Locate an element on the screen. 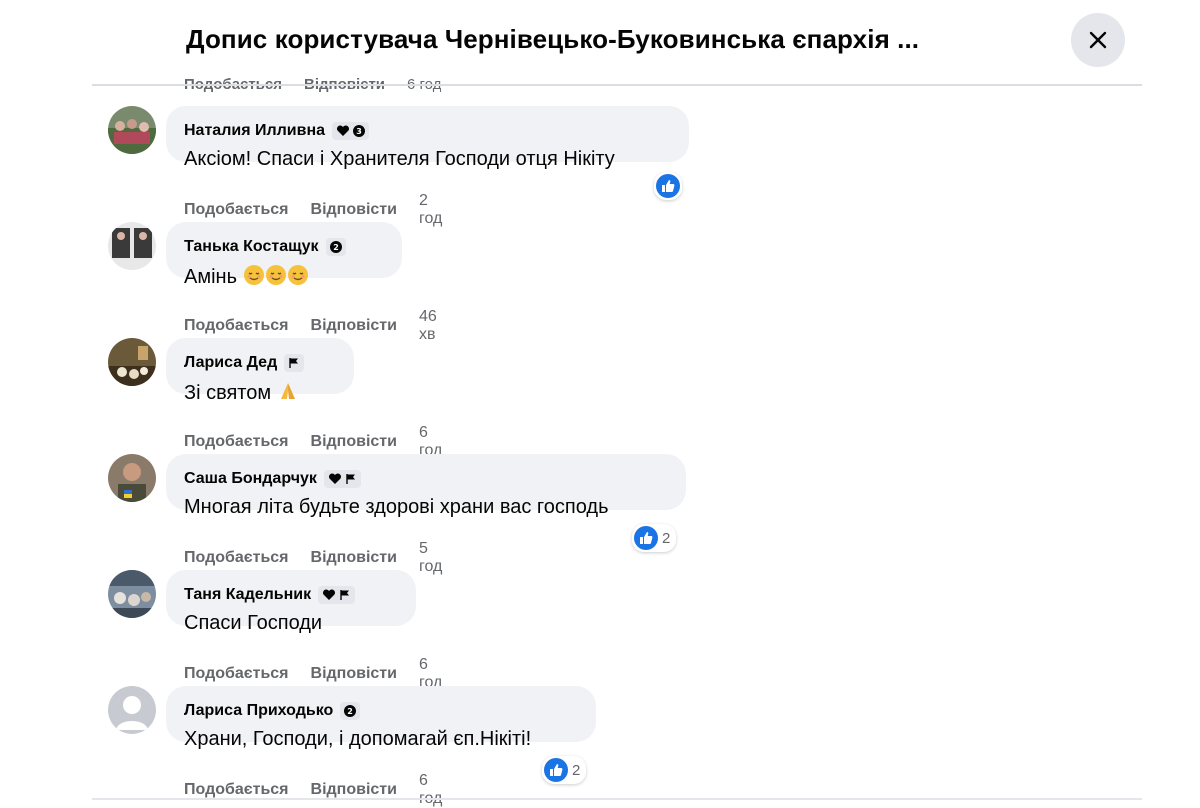 The image size is (1200, 808). author-name: Танька Костащук is located at coordinates (251, 247).